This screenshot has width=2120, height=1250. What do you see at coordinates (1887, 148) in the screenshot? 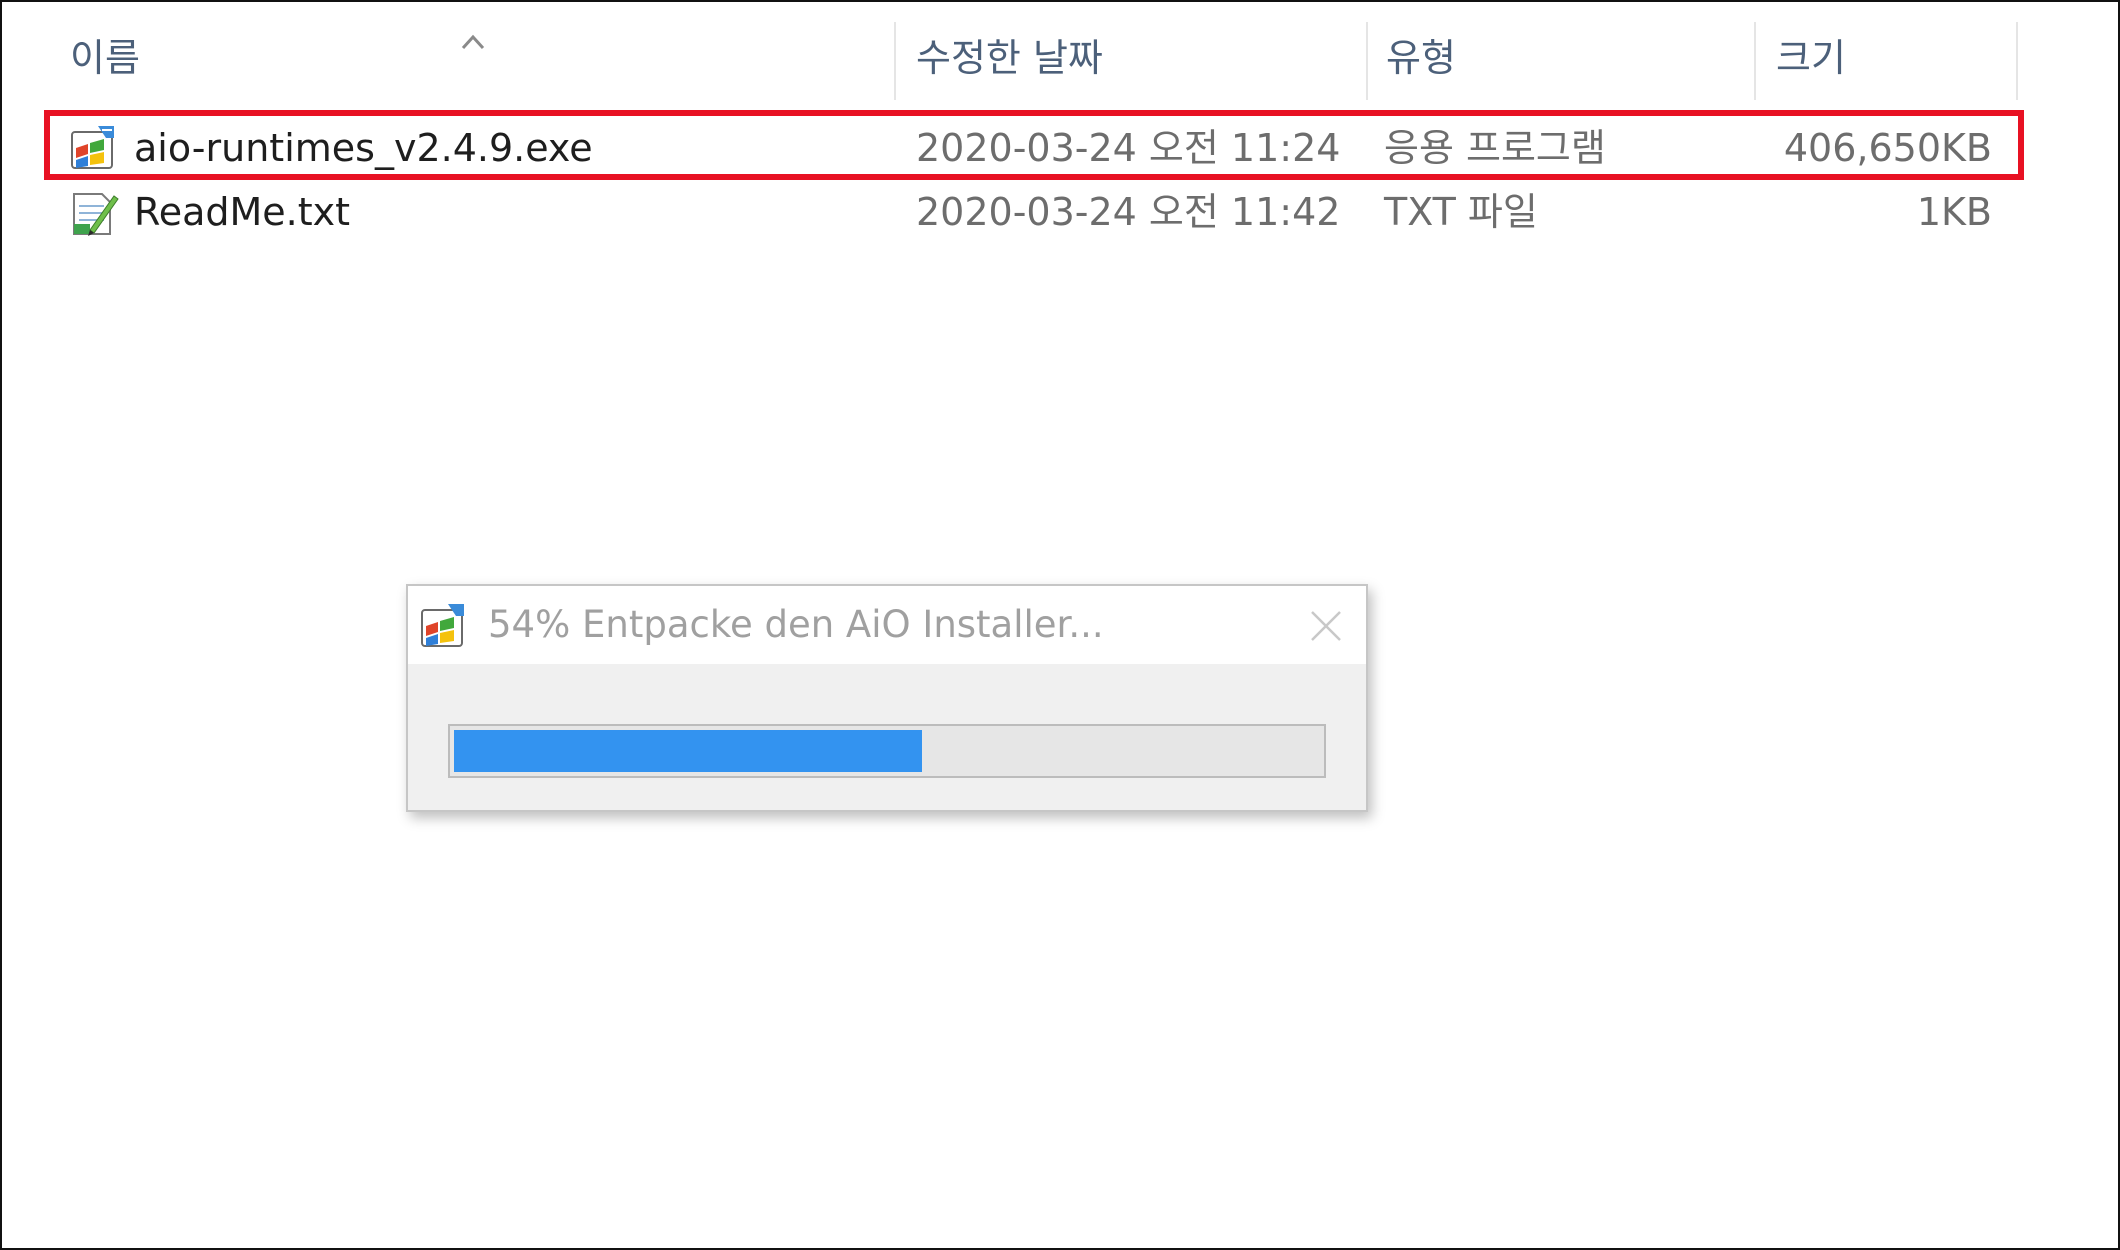
I see `file-size: 406,650KB` at bounding box center [1887, 148].